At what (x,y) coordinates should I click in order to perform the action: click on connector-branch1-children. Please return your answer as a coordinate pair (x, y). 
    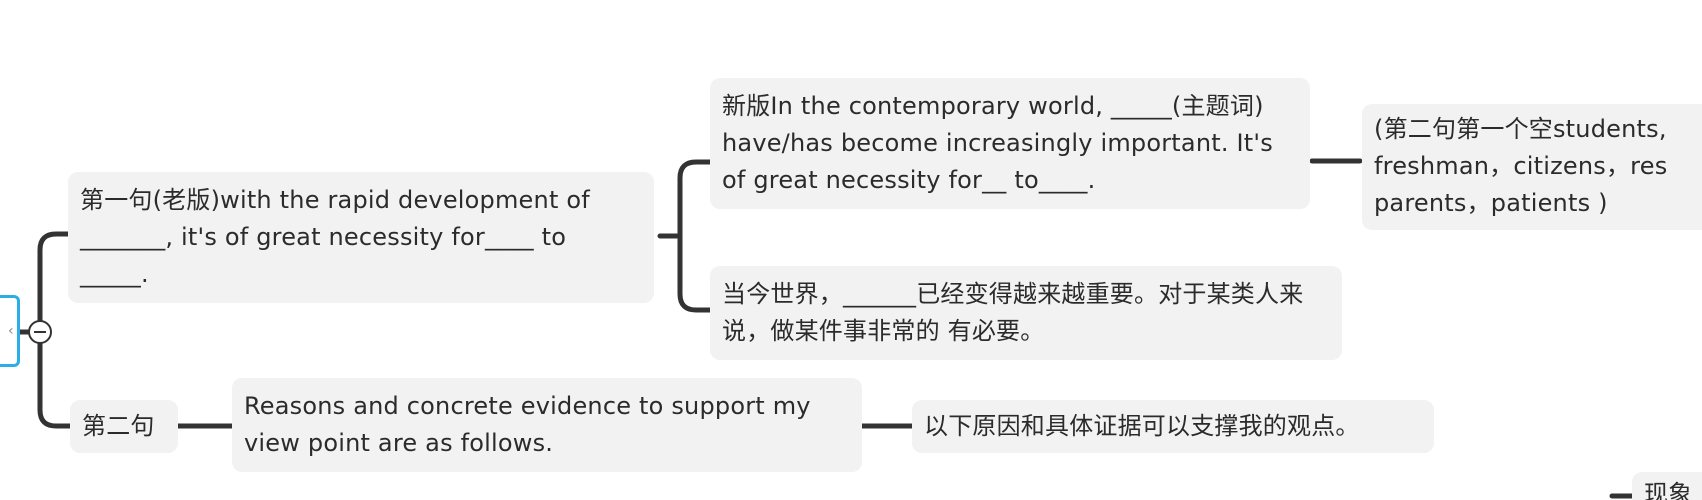
    Looking at the image, I should click on (685, 236).